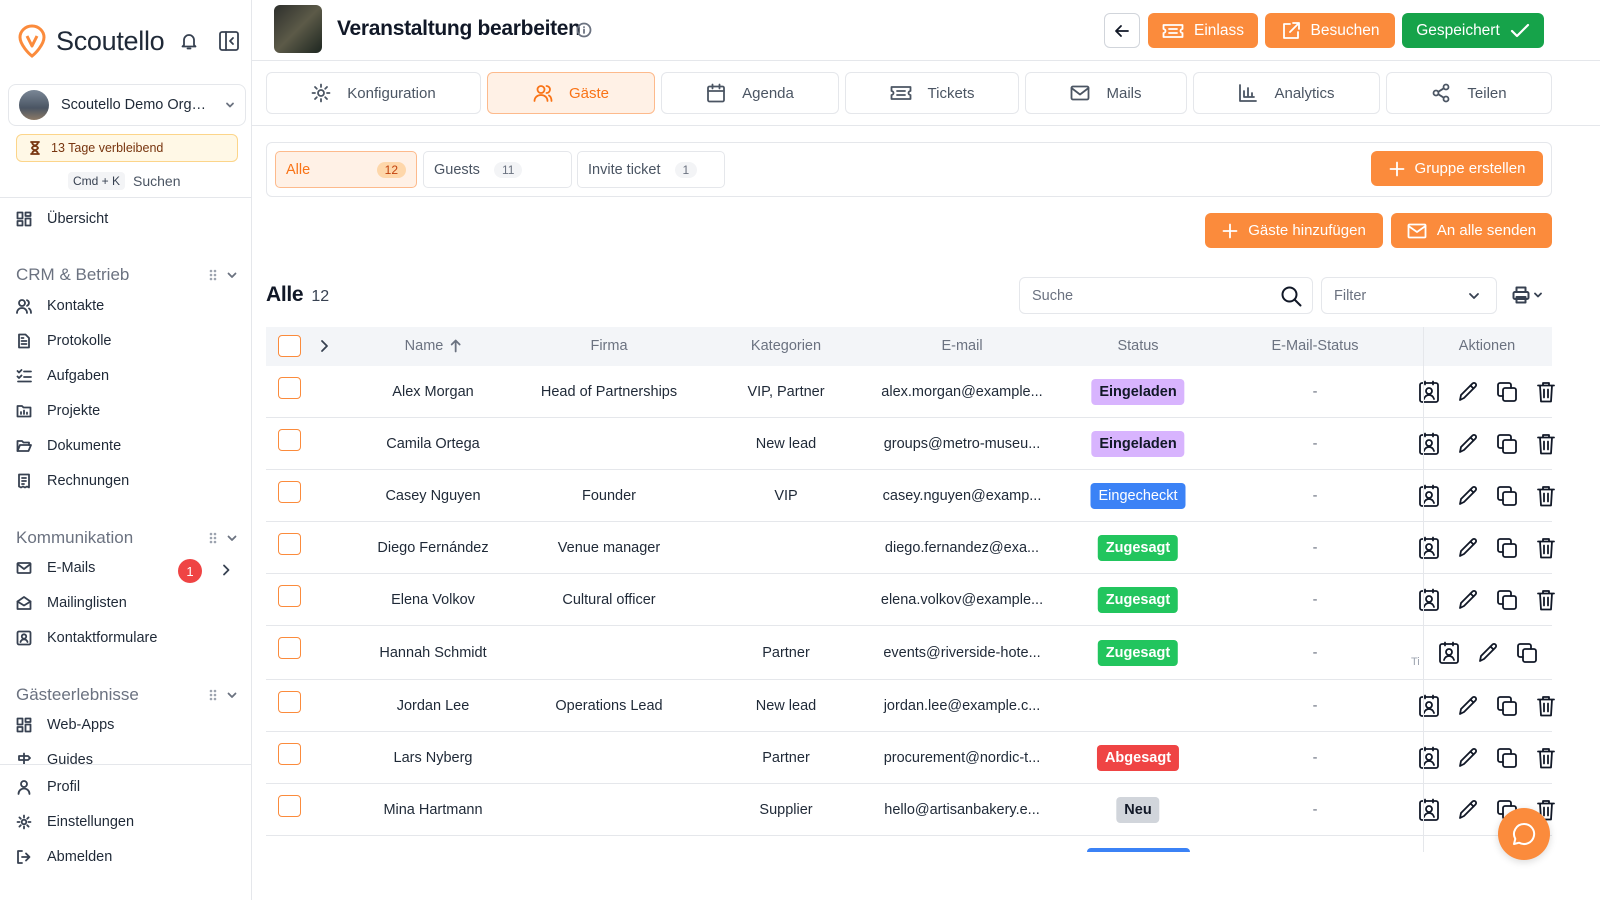  Describe the element at coordinates (72, 481) in the screenshot. I see `nav-invoices: Rechnungen` at that location.